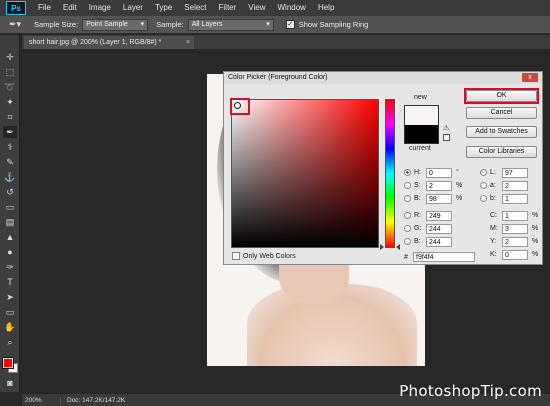 The image size is (550, 406). I want to click on close-icon: x, so click(530, 77).